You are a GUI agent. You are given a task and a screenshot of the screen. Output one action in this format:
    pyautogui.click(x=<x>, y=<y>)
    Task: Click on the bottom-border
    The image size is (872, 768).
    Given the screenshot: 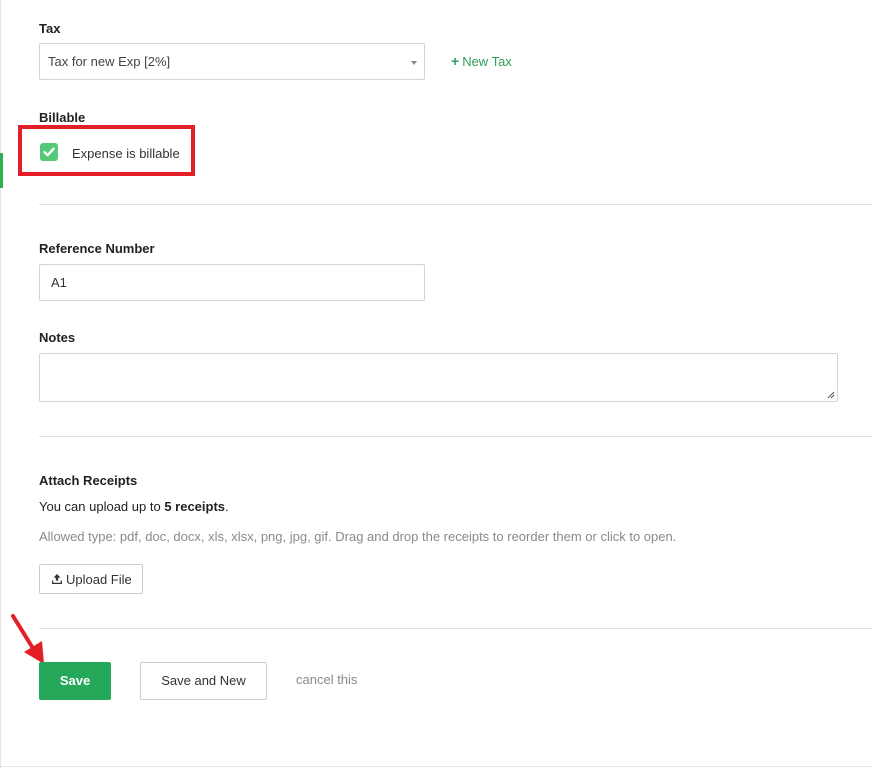 What is the action you would take?
    pyautogui.click(x=436, y=766)
    